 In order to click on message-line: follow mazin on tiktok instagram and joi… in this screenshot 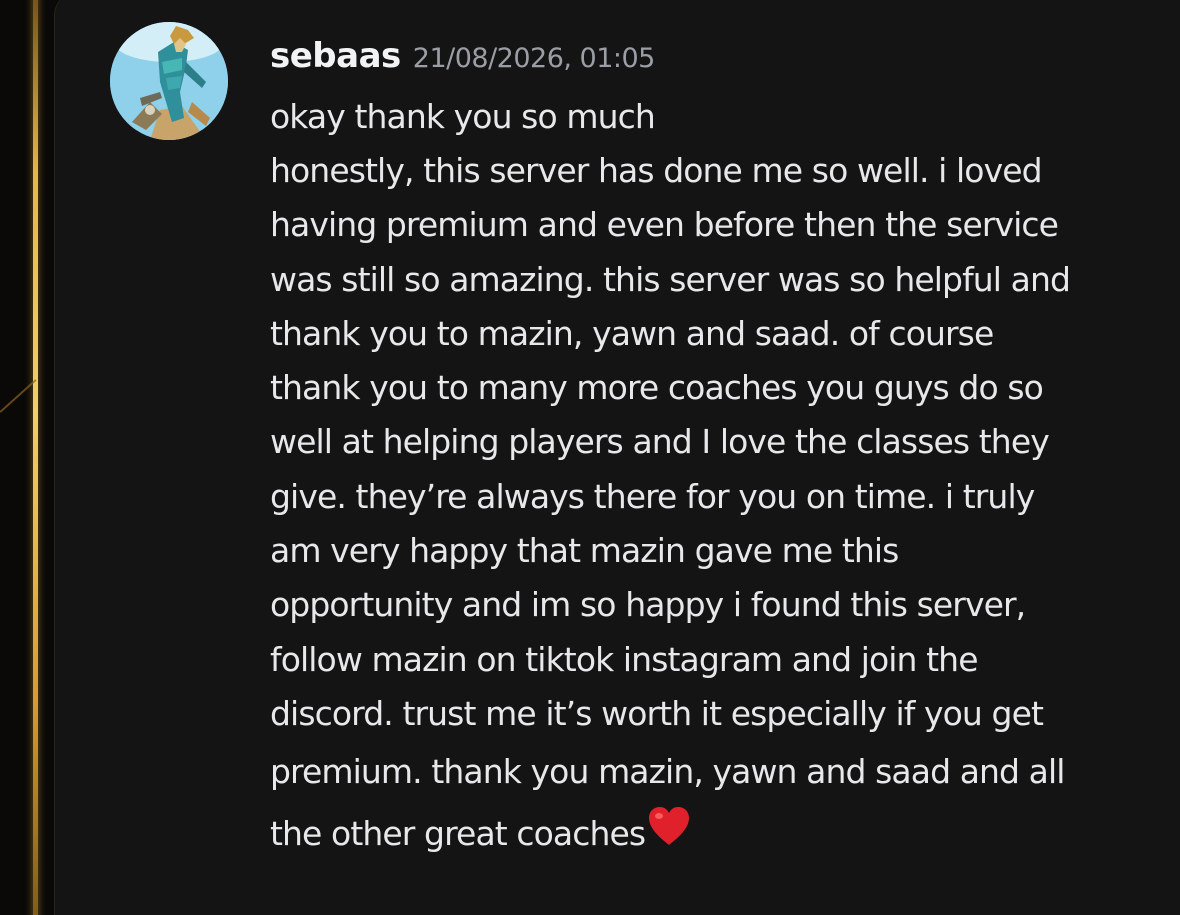, I will do `click(624, 659)`.